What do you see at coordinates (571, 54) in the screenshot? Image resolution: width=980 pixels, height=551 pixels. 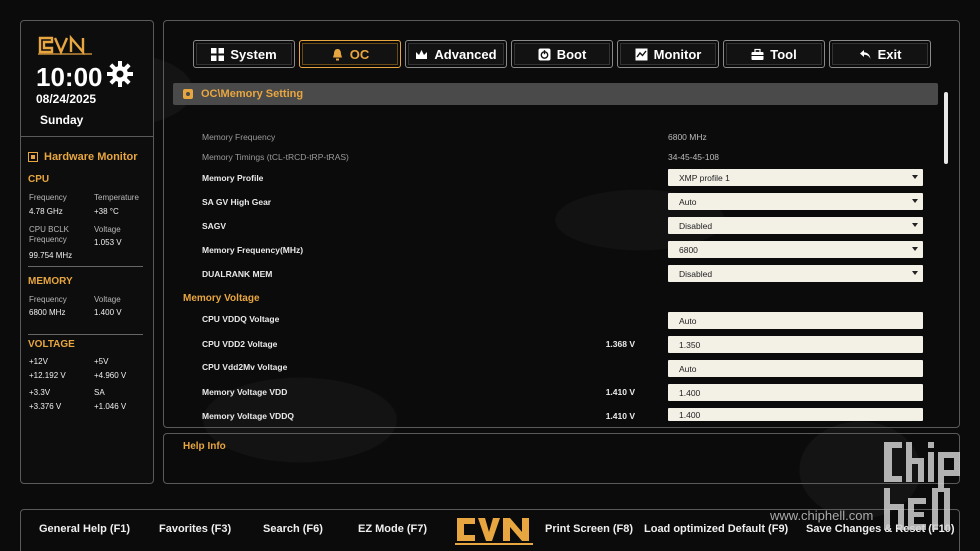 I see `tab-boot-label: Boot` at bounding box center [571, 54].